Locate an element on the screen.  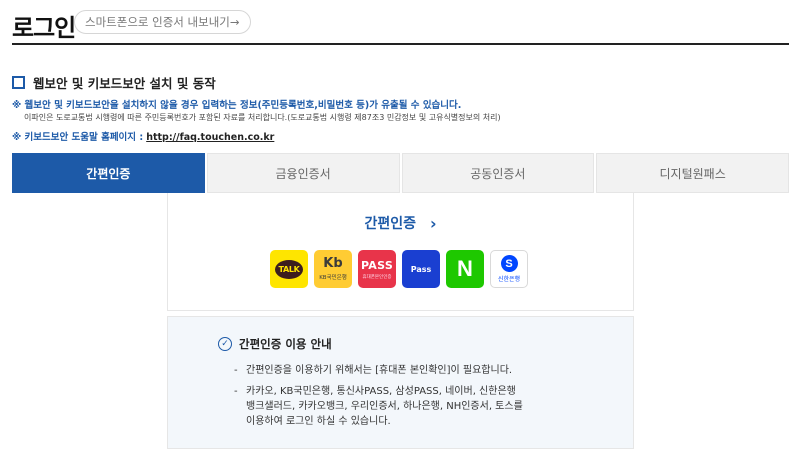
kb-mark: Kb is located at coordinates (333, 263).